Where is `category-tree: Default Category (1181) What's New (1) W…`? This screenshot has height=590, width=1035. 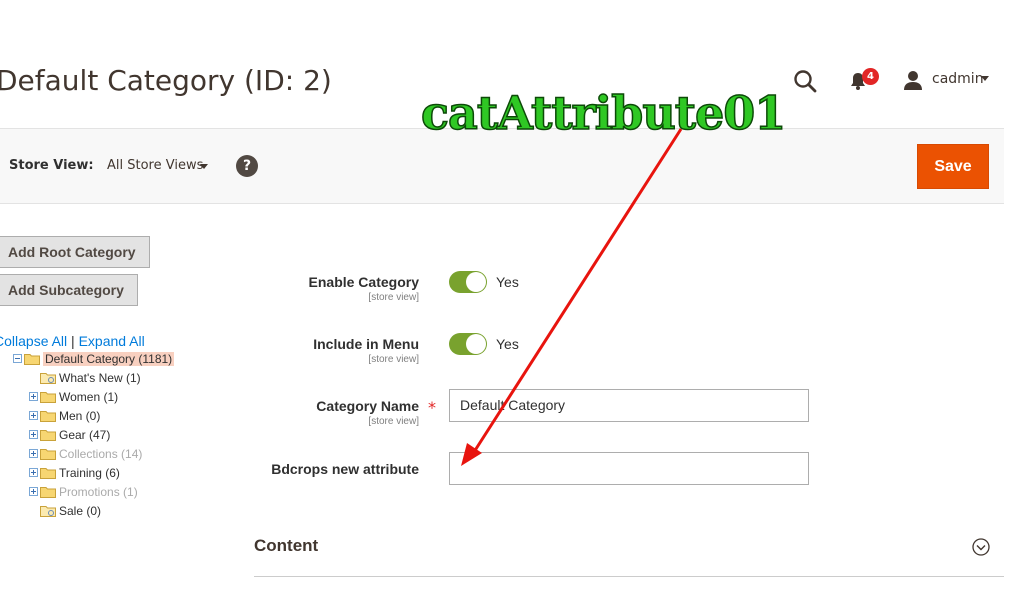
category-tree: Default Category (1181) What's New (1) W… is located at coordinates (94, 434).